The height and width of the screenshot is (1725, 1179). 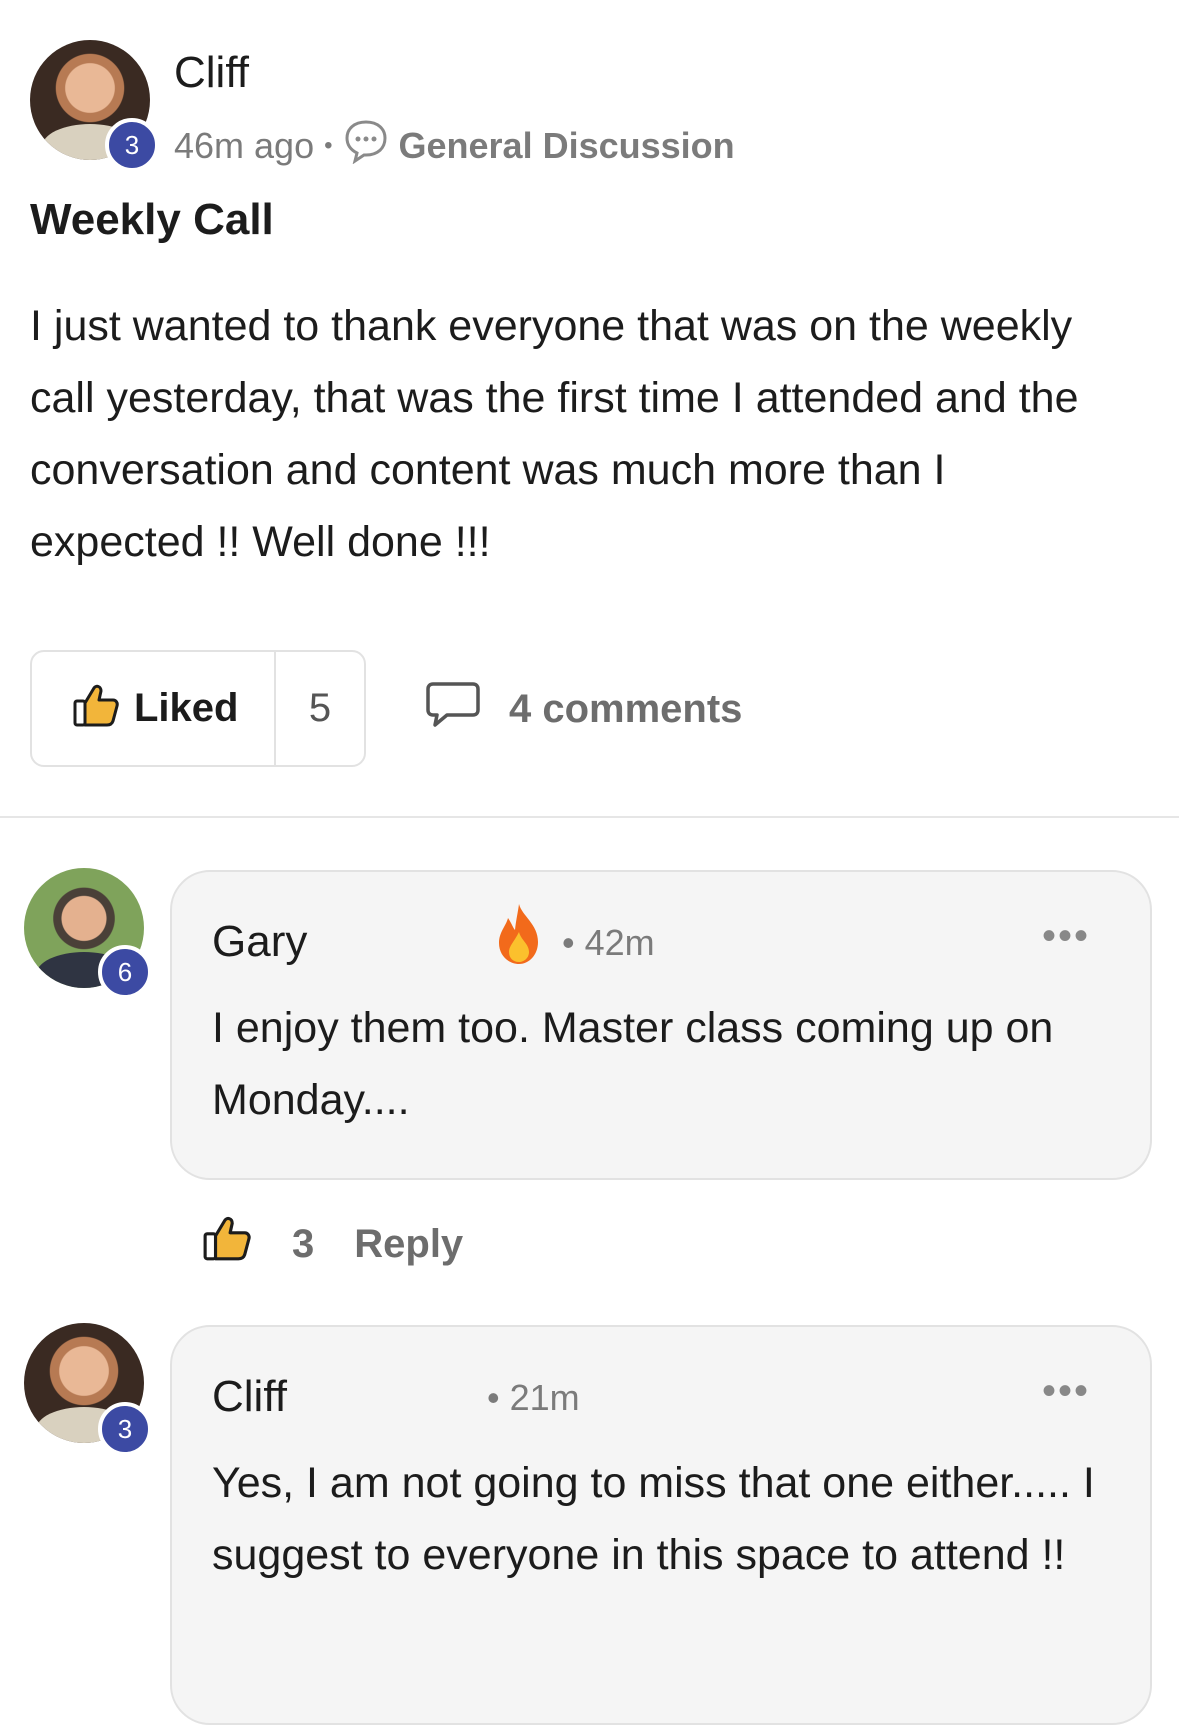 I want to click on comment-time: • 21m, so click(x=533, y=1397).